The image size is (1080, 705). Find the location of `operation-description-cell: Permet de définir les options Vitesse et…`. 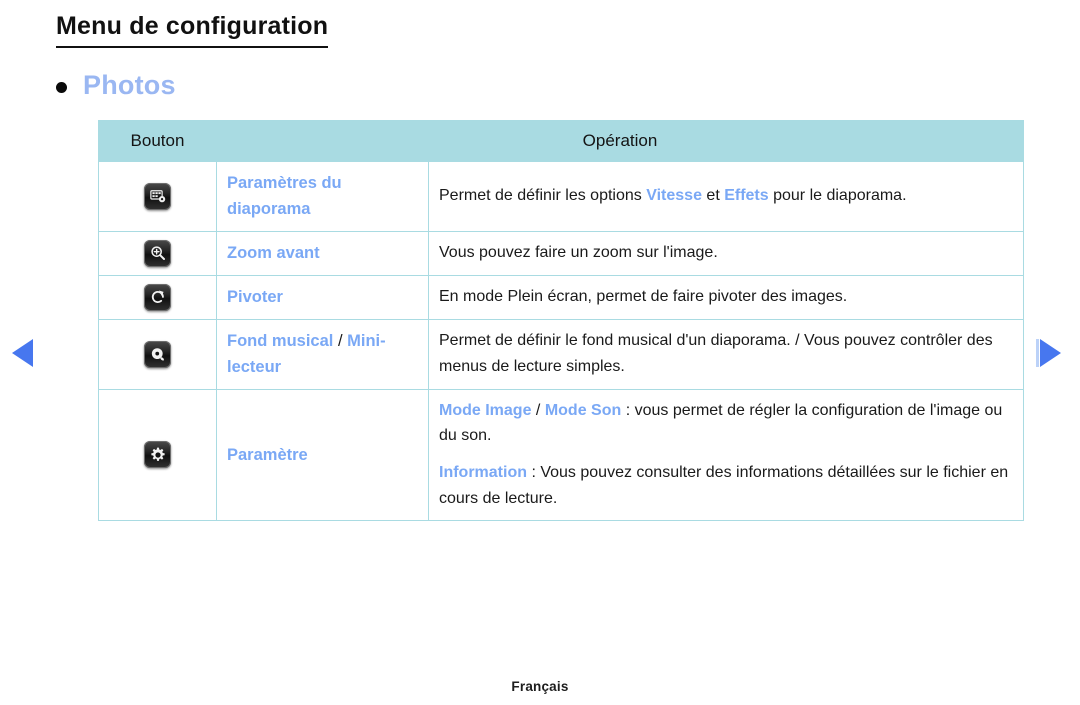

operation-description-cell: Permet de définir les options Vitesse et… is located at coordinates (726, 196).